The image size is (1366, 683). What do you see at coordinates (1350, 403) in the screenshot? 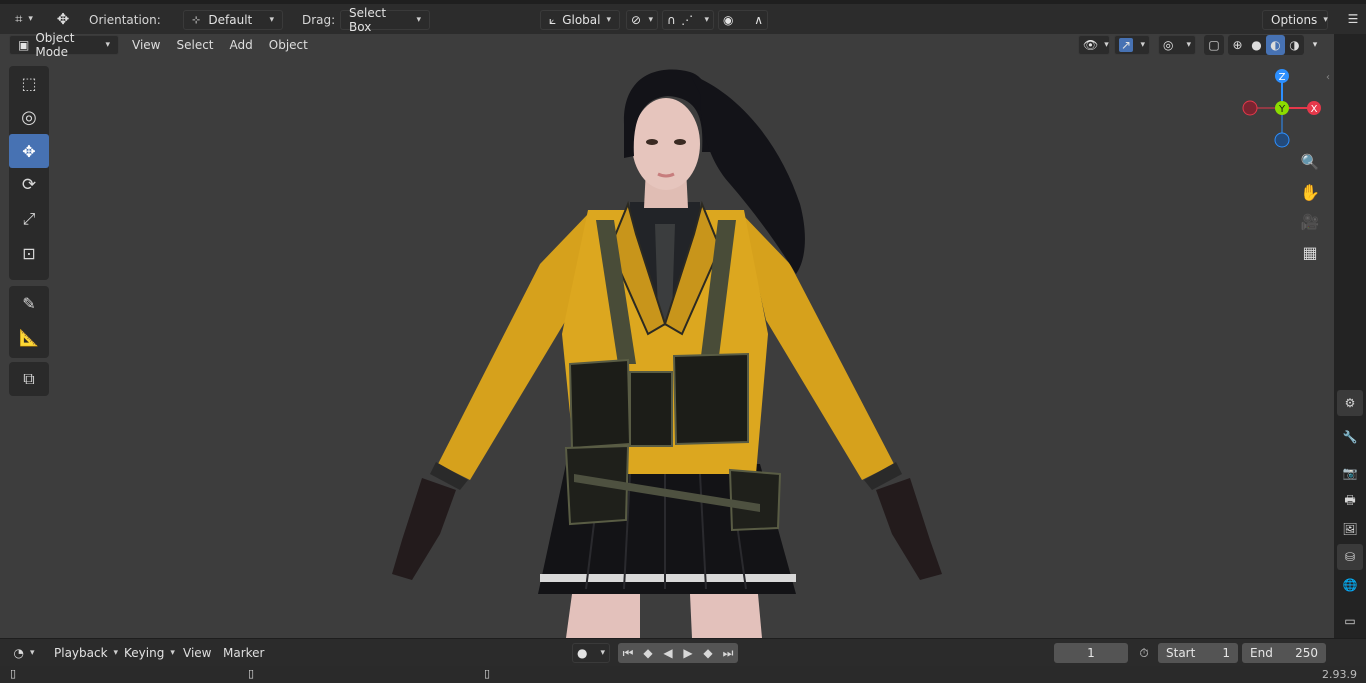
I see `tool-properties-tab: ⚙` at bounding box center [1350, 403].